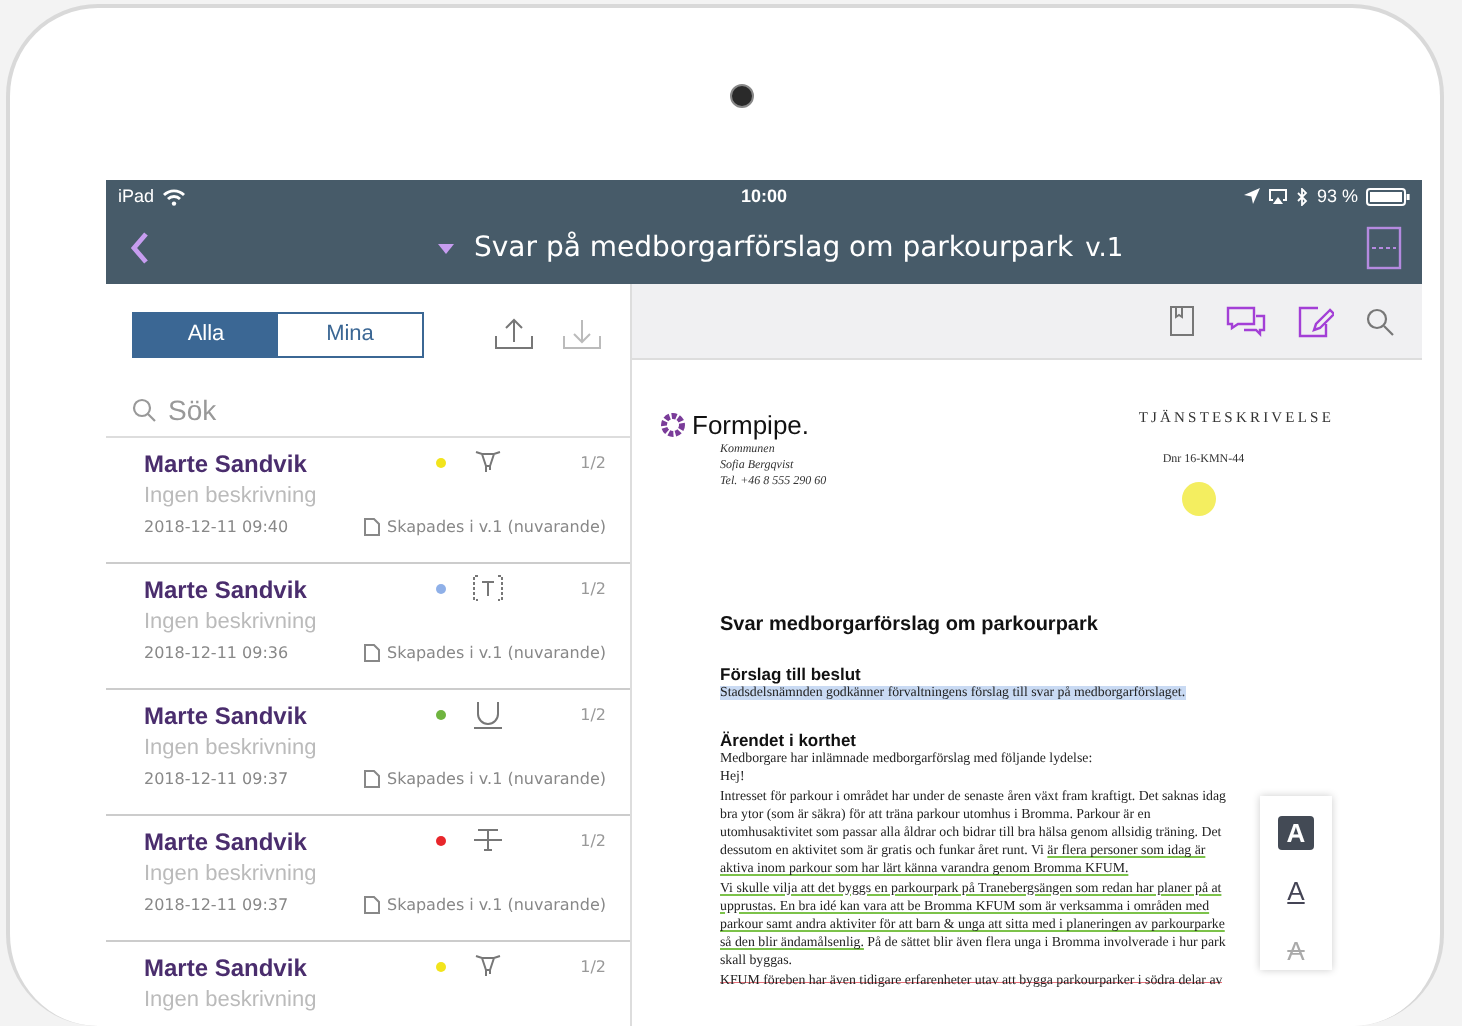 The height and width of the screenshot is (1026, 1462). I want to click on timestamp: 2018-12-11 09:36, so click(216, 653).